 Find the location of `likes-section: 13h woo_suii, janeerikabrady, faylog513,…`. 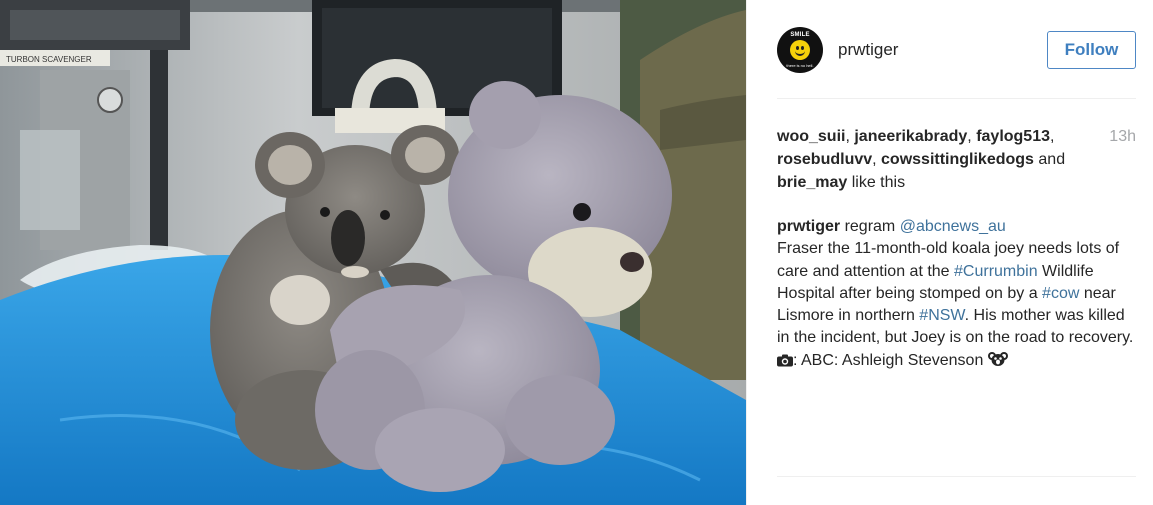

likes-section: 13h woo_suii, janeerikabrady, faylog513,… is located at coordinates (956, 159).